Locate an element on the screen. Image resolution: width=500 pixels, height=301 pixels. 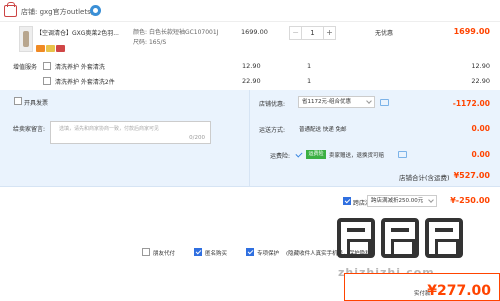
comment-icon is located at coordinates (384, 102).